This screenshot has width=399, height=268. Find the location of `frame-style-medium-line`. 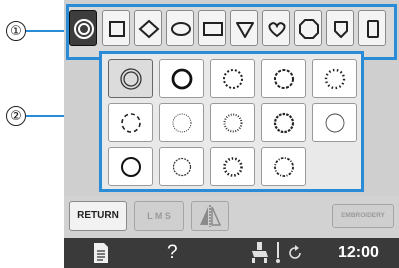

frame-style-medium-line is located at coordinates (130, 166).